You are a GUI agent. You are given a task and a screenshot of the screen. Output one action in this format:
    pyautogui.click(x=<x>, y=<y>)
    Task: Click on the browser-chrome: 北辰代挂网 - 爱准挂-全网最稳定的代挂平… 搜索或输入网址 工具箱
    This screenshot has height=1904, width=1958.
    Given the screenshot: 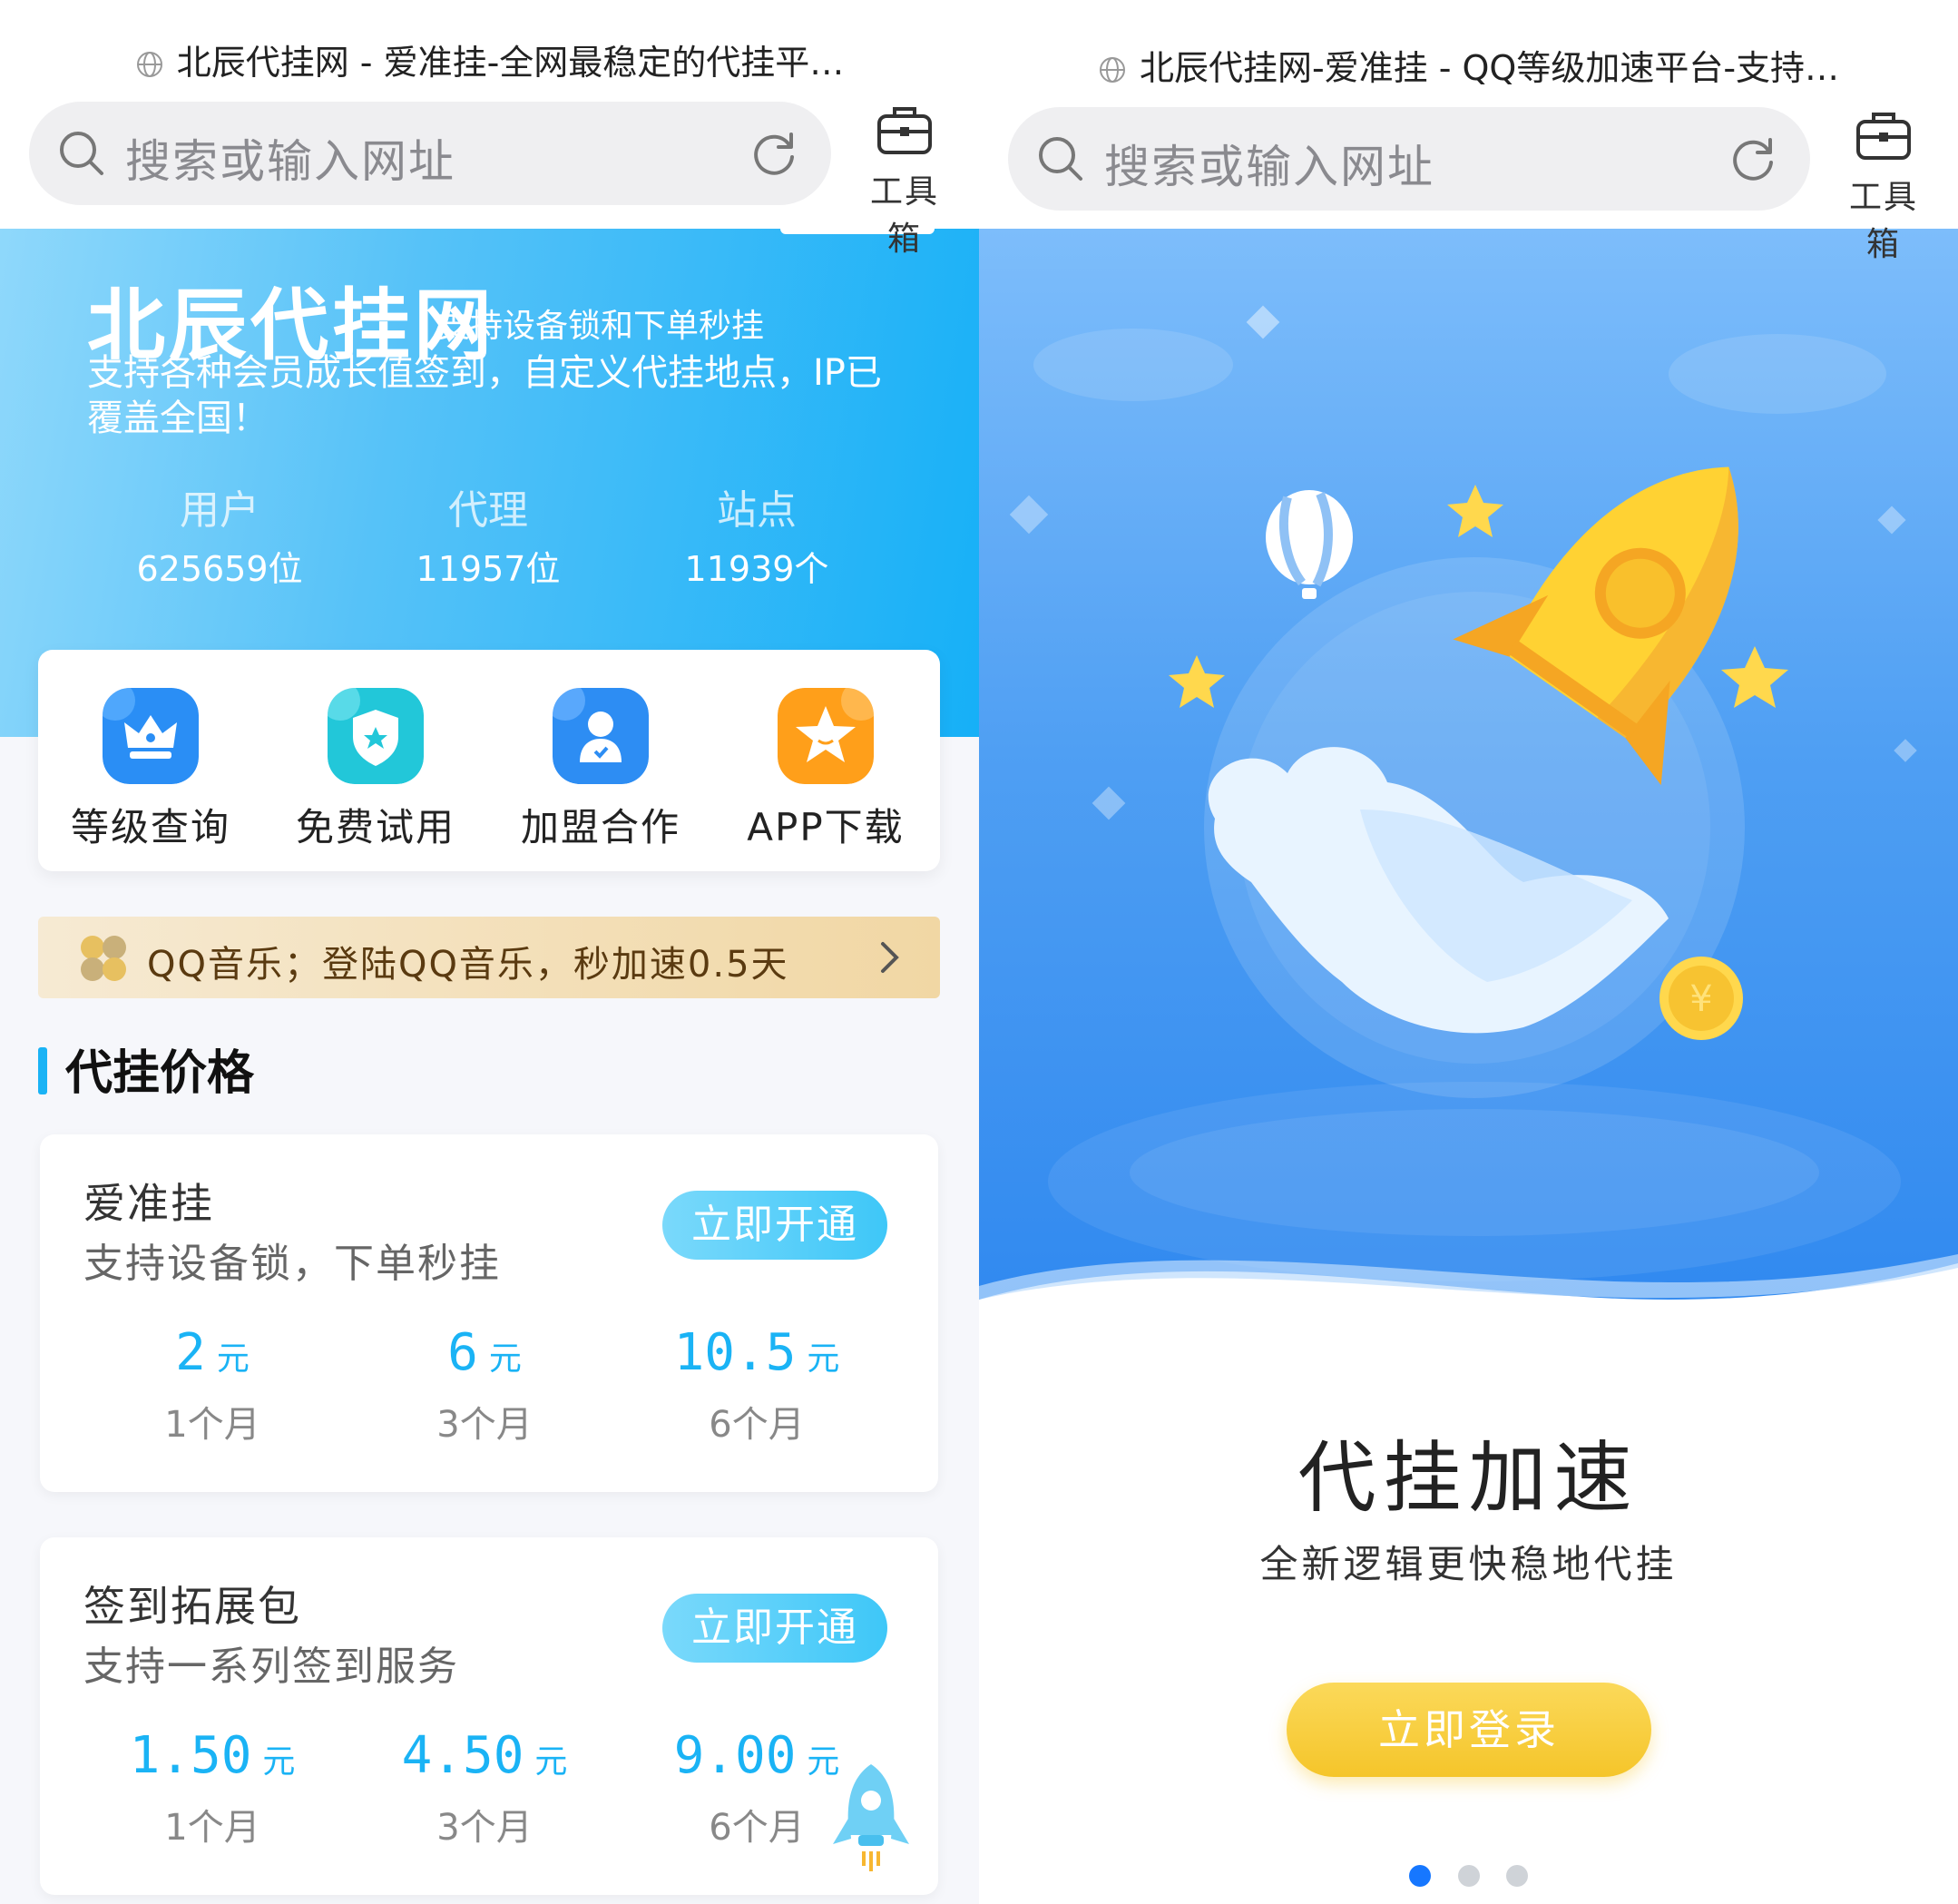 What is the action you would take?
    pyautogui.click(x=489, y=129)
    